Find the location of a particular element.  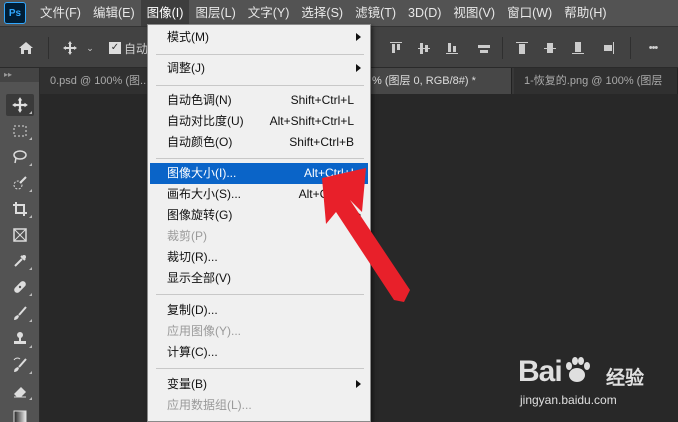

menu-select: 选择(S) is located at coordinates (322, 13).